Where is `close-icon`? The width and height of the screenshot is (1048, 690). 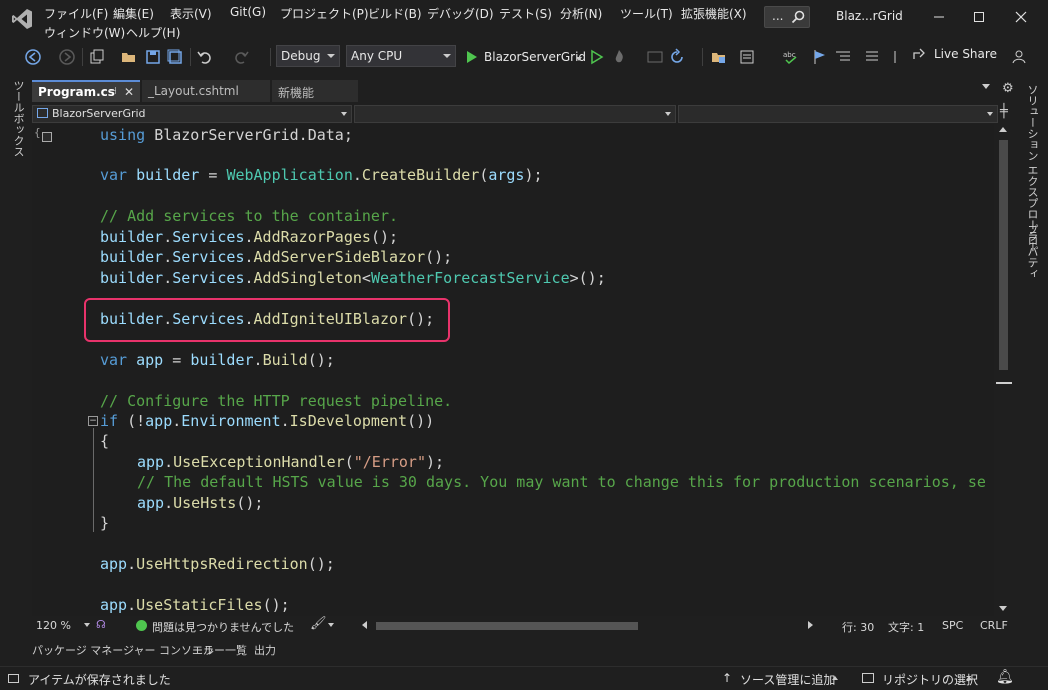
close-icon is located at coordinates (1021, 17).